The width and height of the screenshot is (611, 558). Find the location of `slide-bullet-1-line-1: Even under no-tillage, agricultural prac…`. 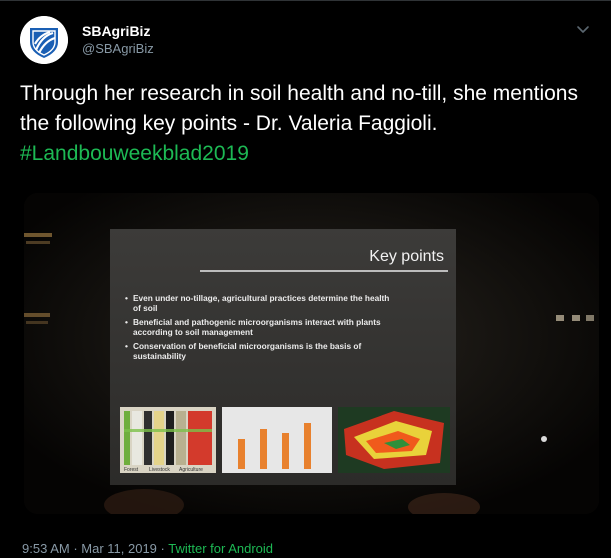

slide-bullet-1-line-1: Even under no-tillage, agricultural prac… is located at coordinates (261, 298).